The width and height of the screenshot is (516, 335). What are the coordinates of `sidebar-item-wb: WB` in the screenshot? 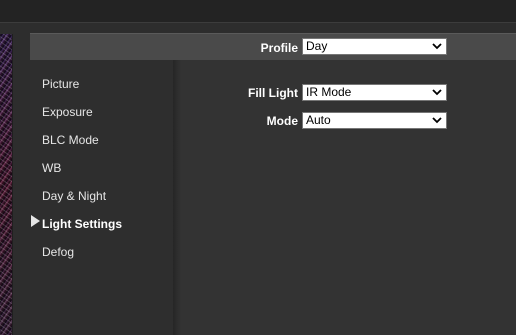 It's located at (51, 168).